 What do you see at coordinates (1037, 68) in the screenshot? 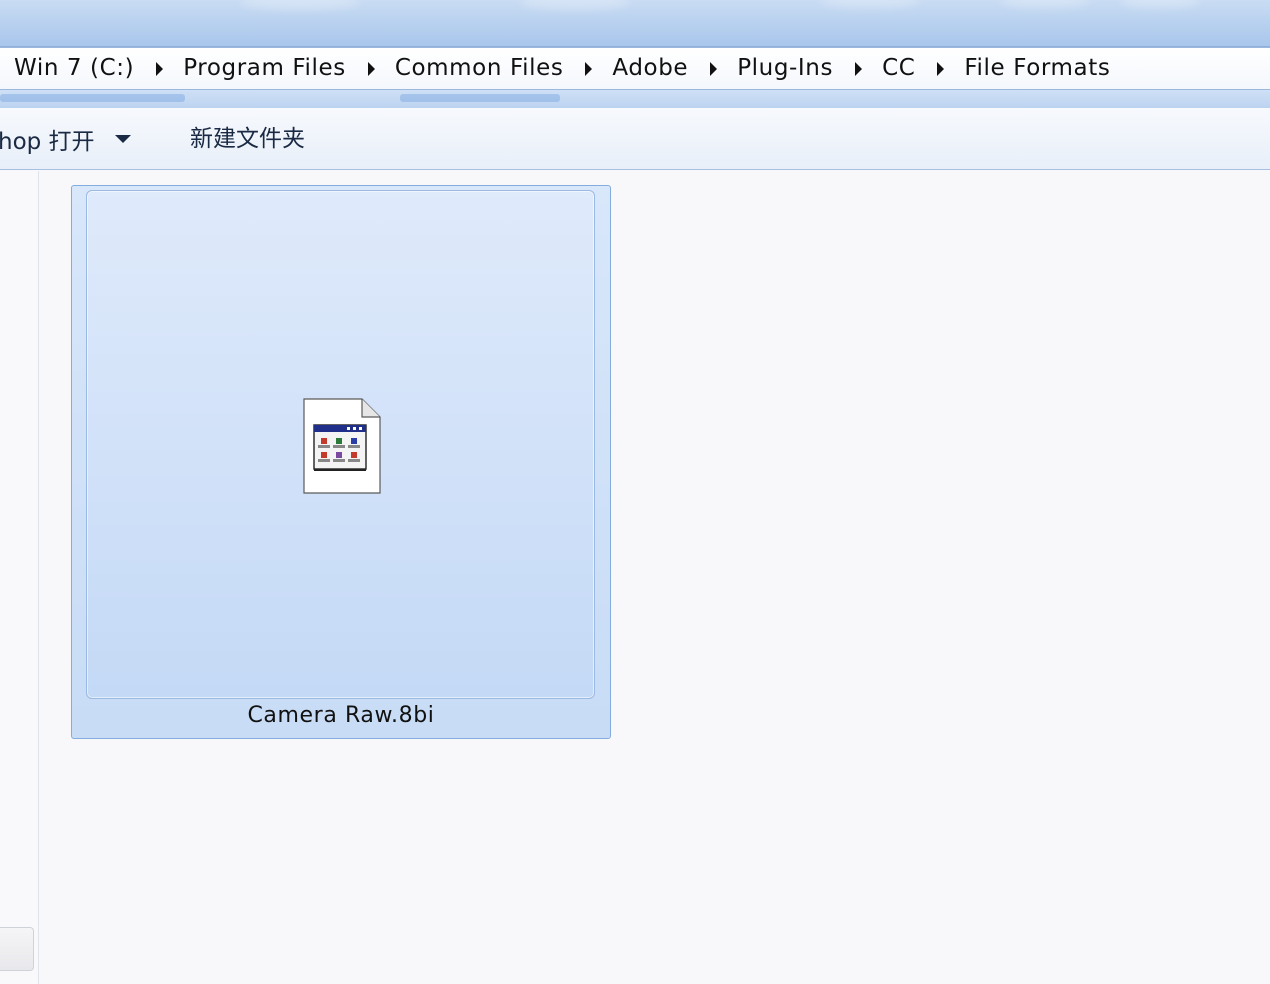
I see `breadcrumb-item-file-formats: File Formats` at bounding box center [1037, 68].